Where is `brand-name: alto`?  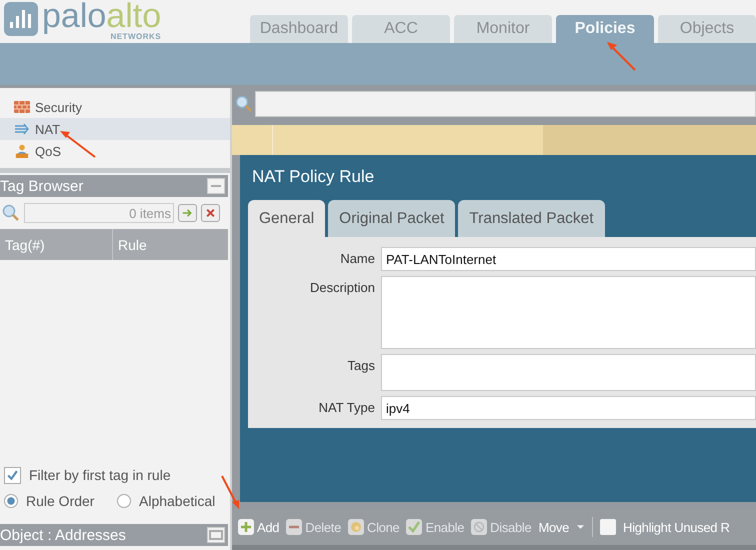 brand-name: alto is located at coordinates (134, 17).